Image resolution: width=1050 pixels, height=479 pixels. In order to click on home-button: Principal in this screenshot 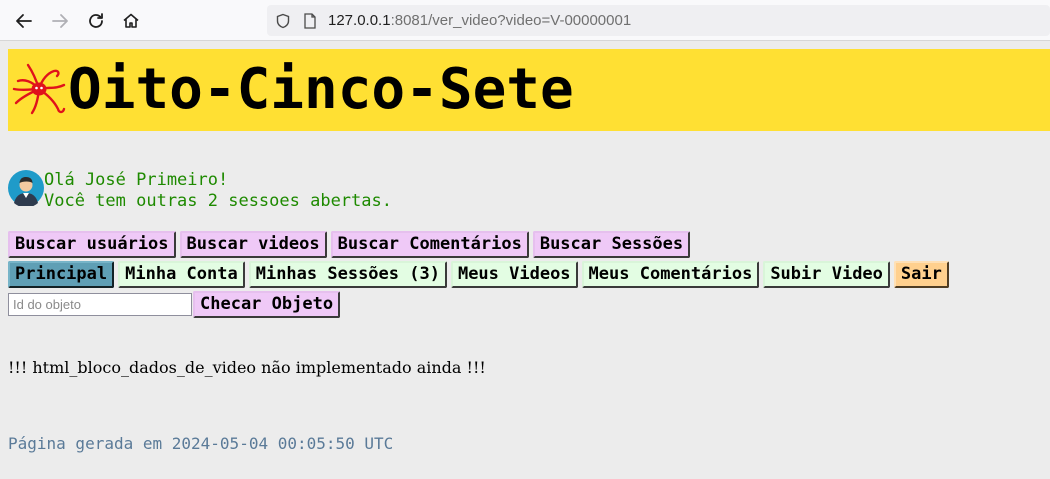, I will do `click(61, 274)`.